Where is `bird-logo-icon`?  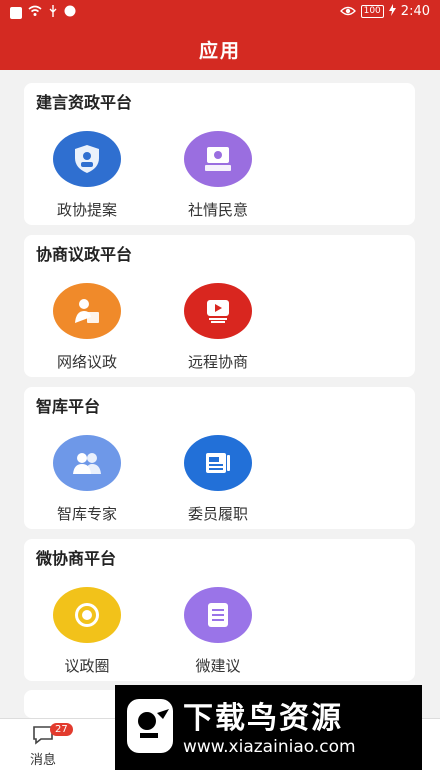
bird-logo-icon is located at coordinates (151, 727).